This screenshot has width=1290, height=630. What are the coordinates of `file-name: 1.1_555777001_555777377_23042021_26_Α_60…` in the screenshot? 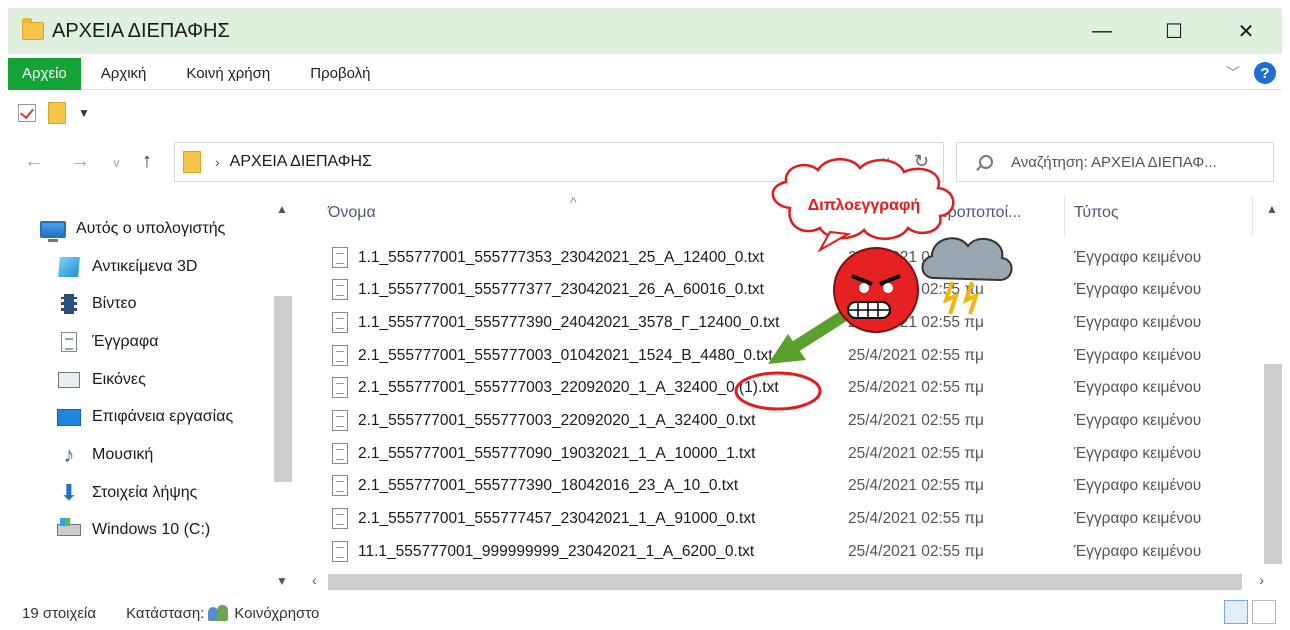 It's located at (561, 289).